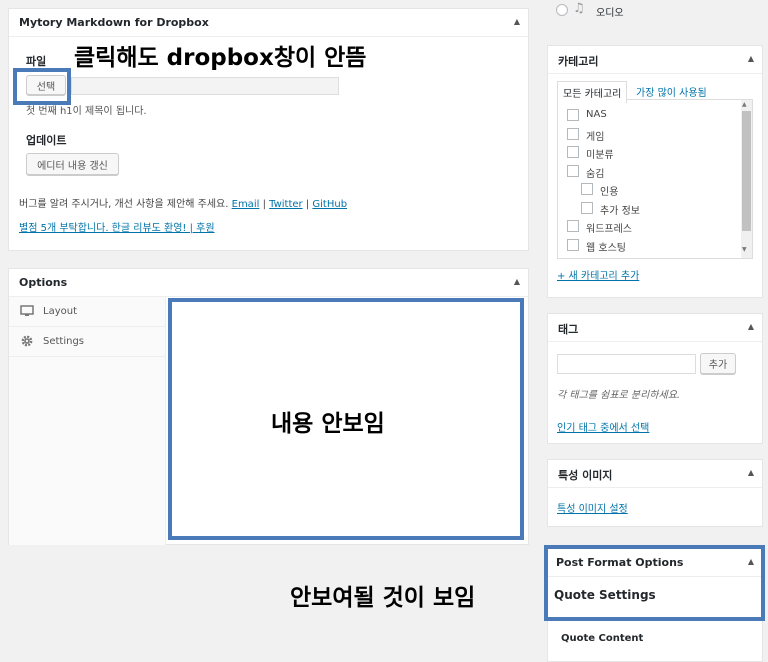  I want to click on select-button-highlight, so click(42, 86).